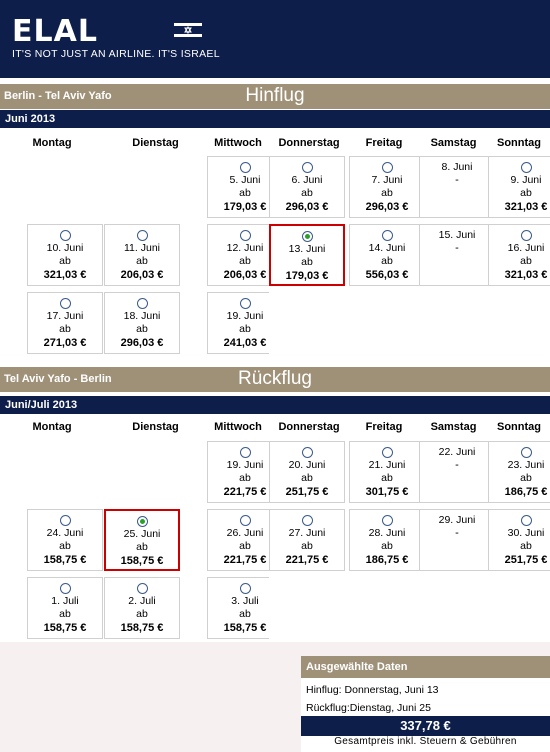 This screenshot has width=550, height=752. I want to click on outbound-day-cell: 18. Juni ab 296,03 €, so click(142, 323).